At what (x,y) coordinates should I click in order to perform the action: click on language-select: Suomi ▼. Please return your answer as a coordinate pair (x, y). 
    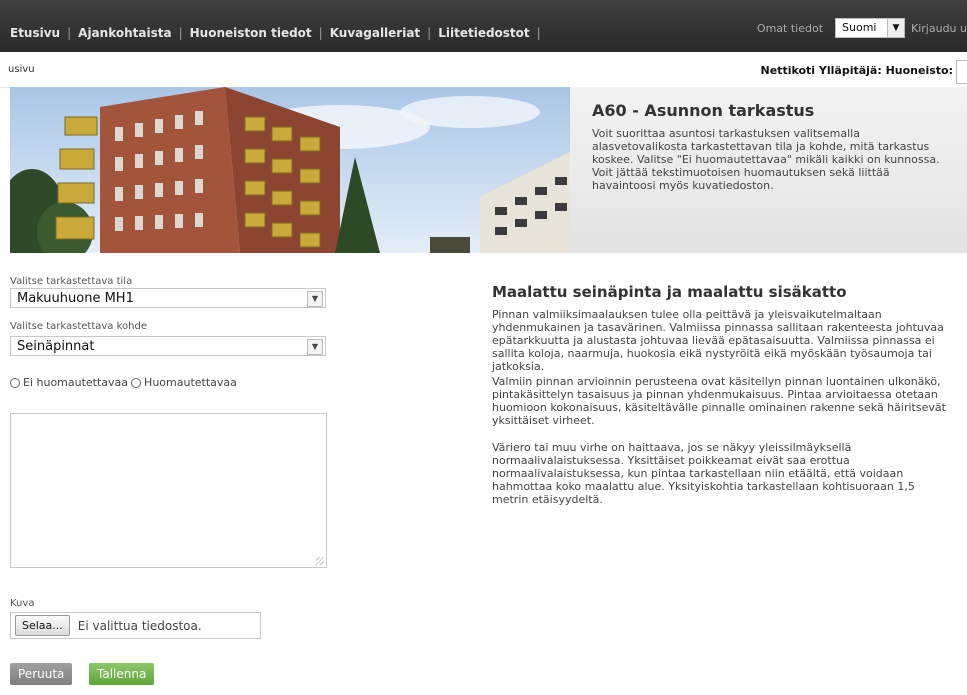
    Looking at the image, I should click on (870, 28).